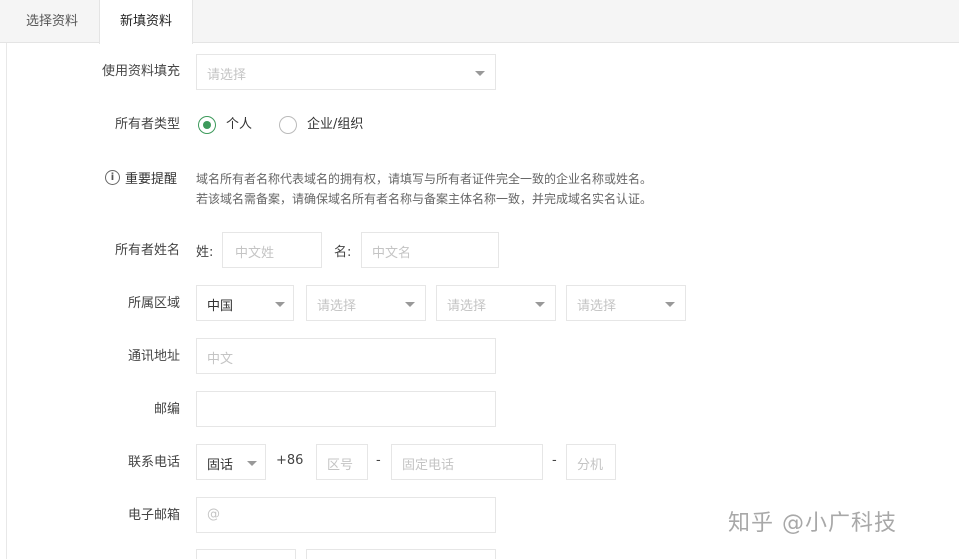 Image resolution: width=959 pixels, height=559 pixels. I want to click on radio-individual-label: 个人, so click(239, 125).